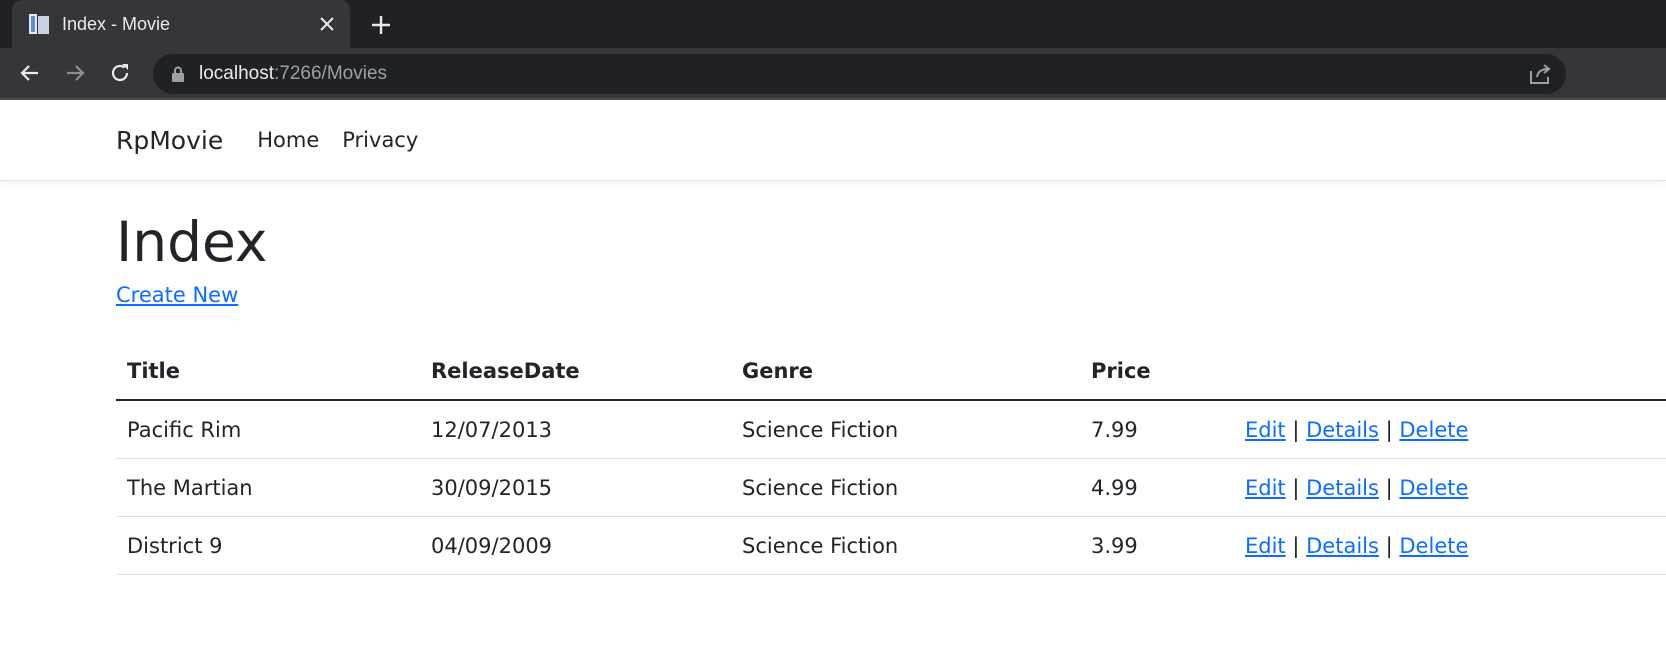  What do you see at coordinates (1450, 372) in the screenshot?
I see `column-header-actions` at bounding box center [1450, 372].